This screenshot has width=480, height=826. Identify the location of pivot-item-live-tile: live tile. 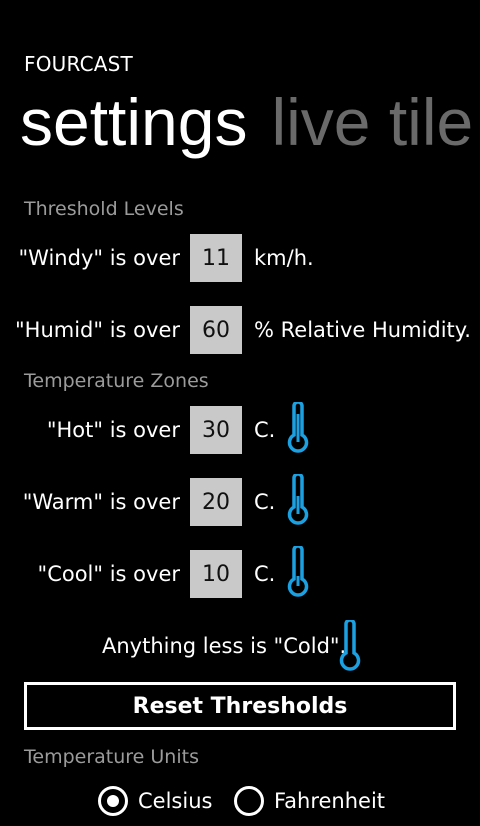
(372, 122).